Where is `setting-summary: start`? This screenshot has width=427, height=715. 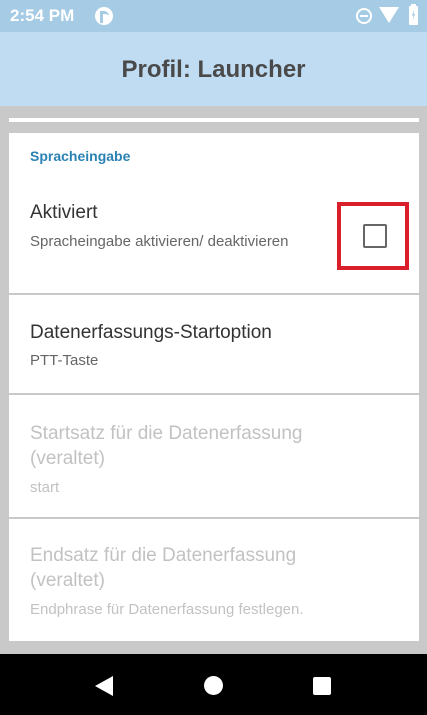 setting-summary: start is located at coordinates (45, 487).